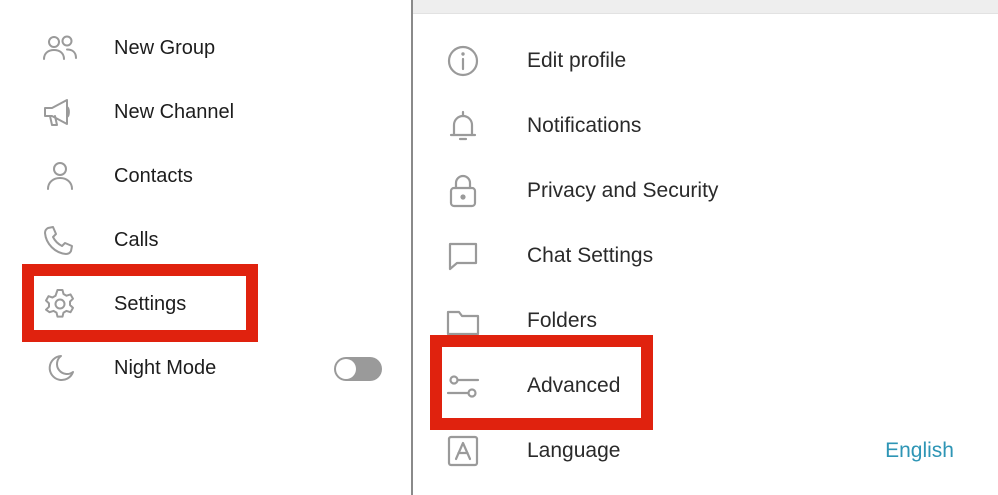 The height and width of the screenshot is (495, 998). What do you see at coordinates (463, 256) in the screenshot?
I see `chat-bubble-icon` at bounding box center [463, 256].